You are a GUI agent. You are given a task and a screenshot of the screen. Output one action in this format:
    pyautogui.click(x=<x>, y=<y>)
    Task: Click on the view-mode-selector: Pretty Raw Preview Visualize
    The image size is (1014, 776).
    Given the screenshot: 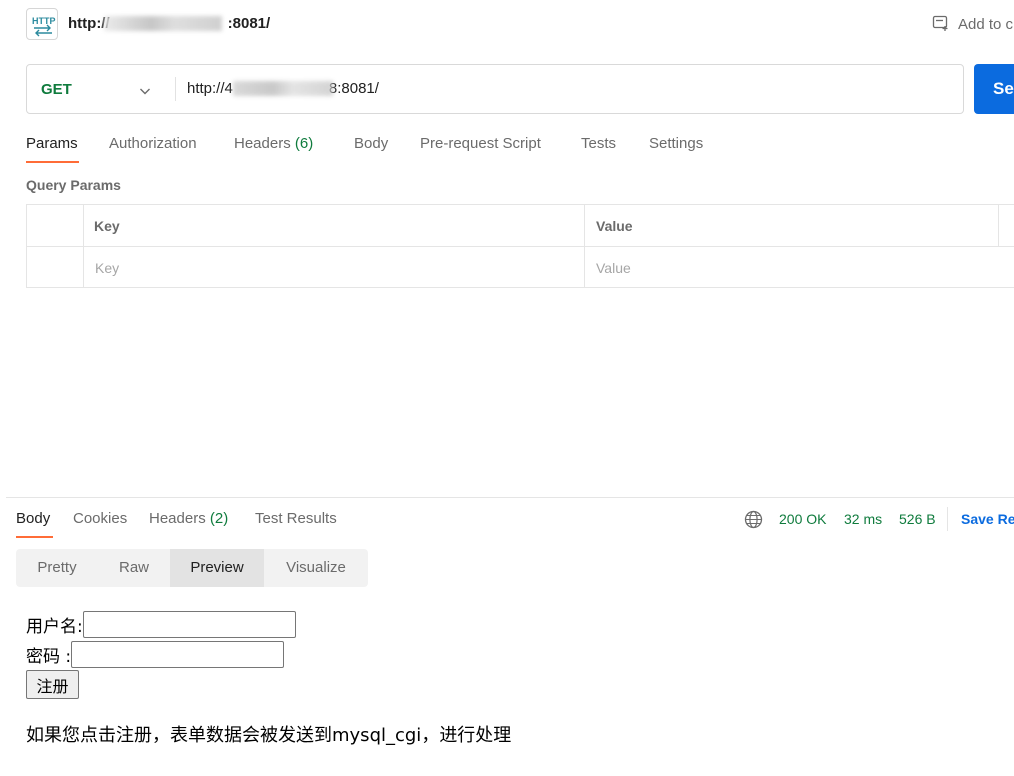 What is the action you would take?
    pyautogui.click(x=192, y=568)
    